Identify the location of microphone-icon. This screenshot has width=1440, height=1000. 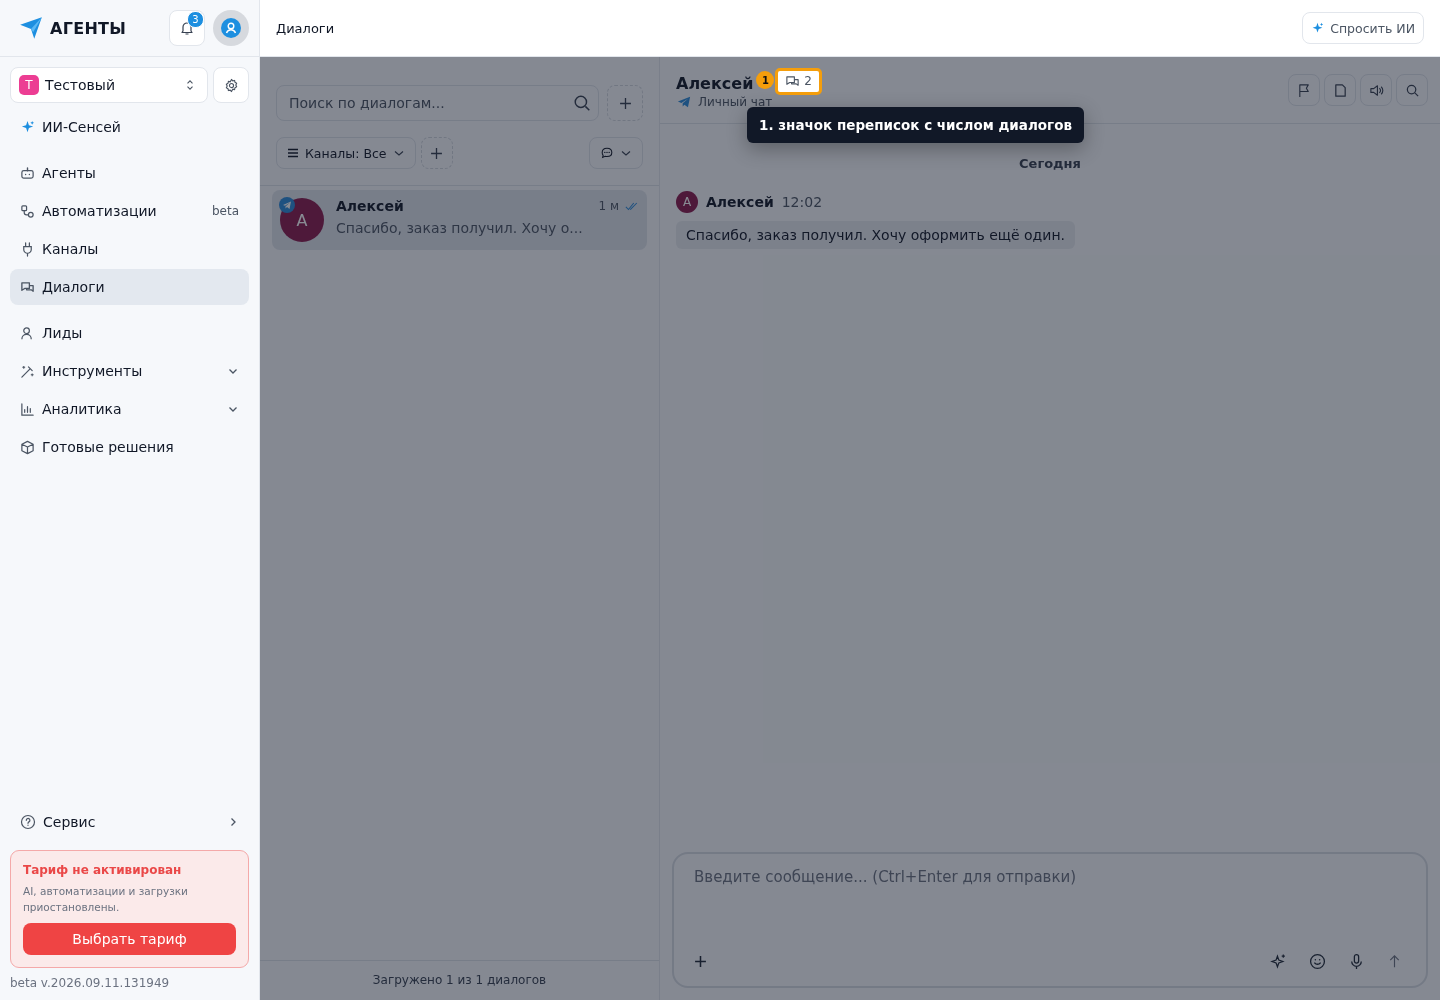
(1356, 961).